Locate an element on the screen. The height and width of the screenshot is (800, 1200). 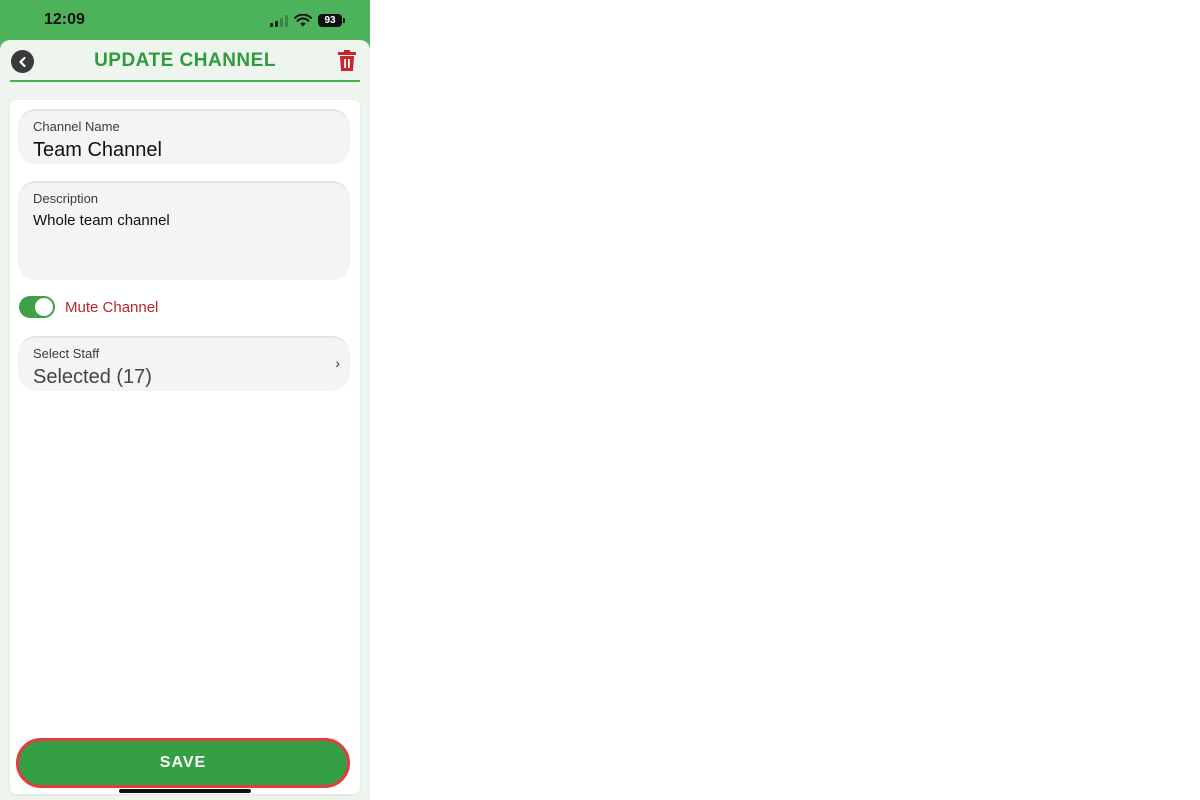
signal-icon is located at coordinates (279, 20).